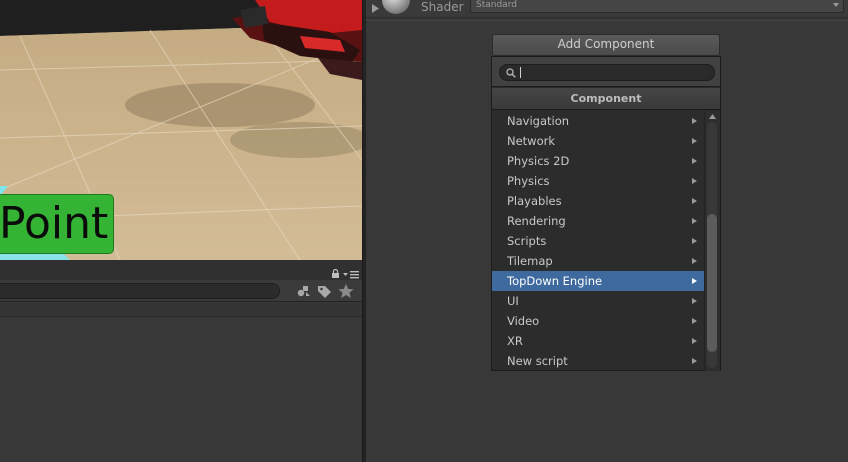 The height and width of the screenshot is (462, 848). I want to click on menu-item-label: Scripts, so click(527, 241).